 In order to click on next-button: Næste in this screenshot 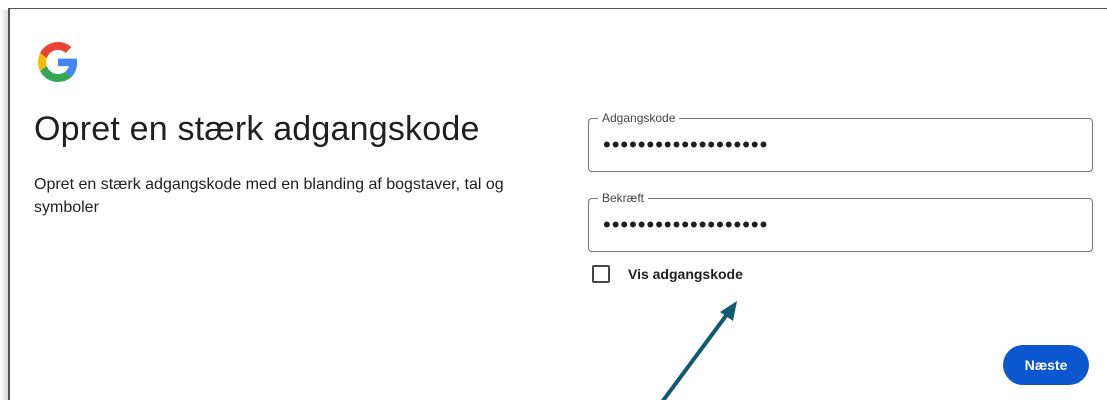, I will do `click(1046, 365)`.